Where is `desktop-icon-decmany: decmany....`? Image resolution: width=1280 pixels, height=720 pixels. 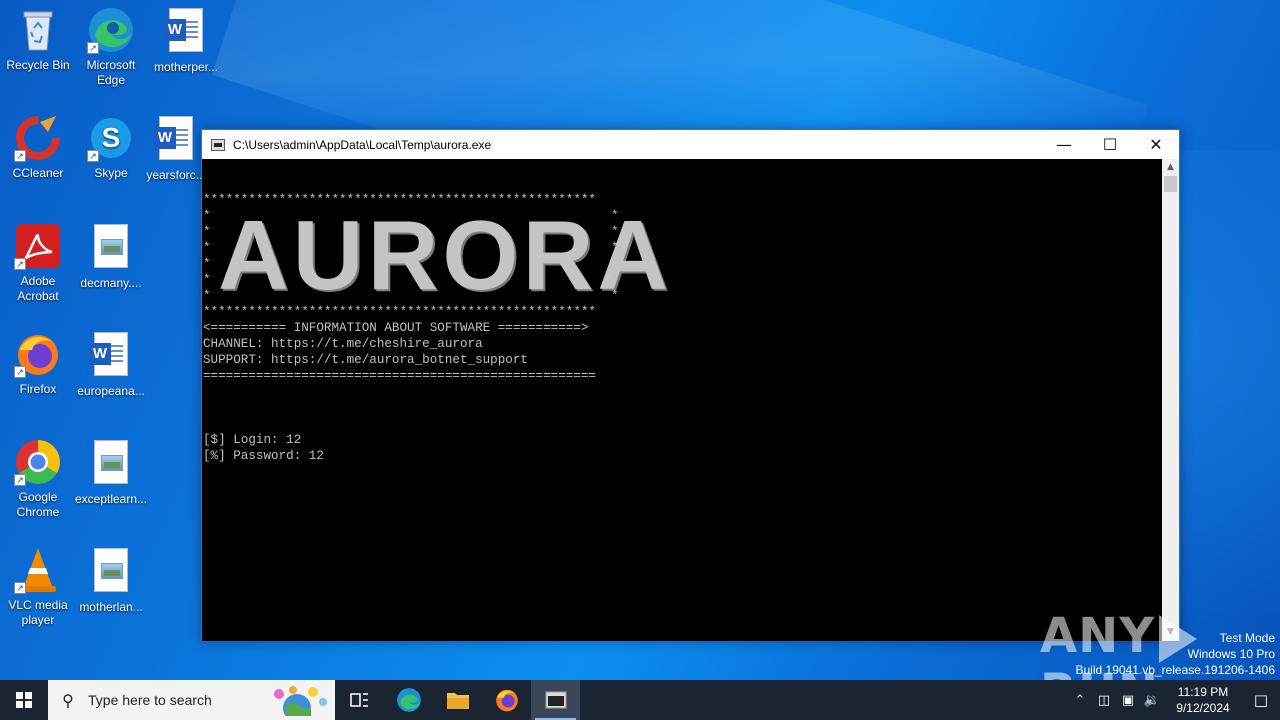
desktop-icon-decmany: decmany.... is located at coordinates (111, 256).